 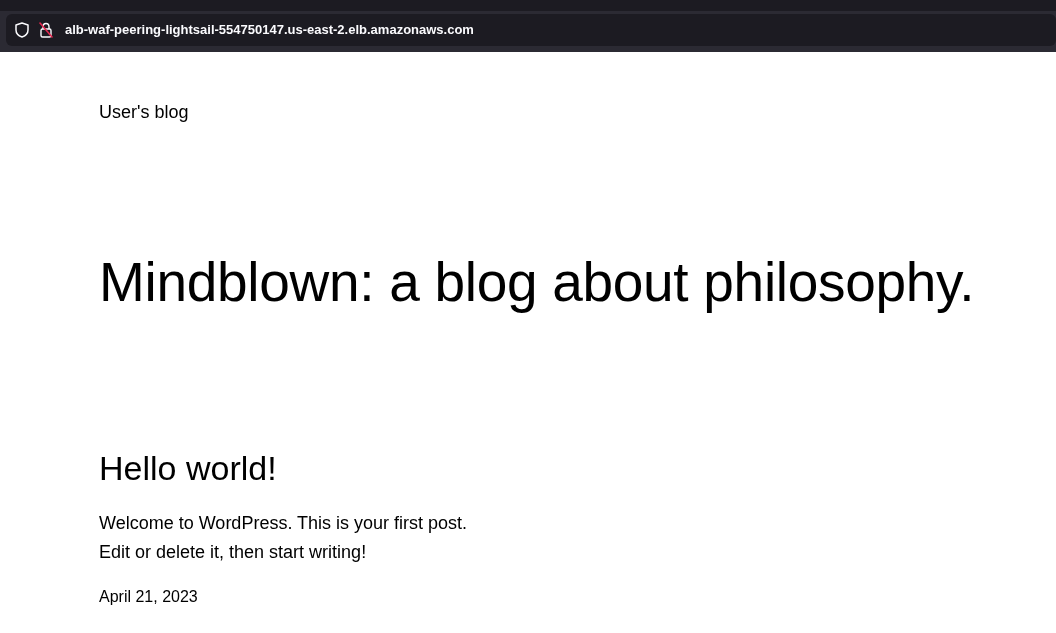 I want to click on url-text: alb-waf-peering-lightsail-554750147.us-east-2.elb.amazonaws.com, so click(x=269, y=30).